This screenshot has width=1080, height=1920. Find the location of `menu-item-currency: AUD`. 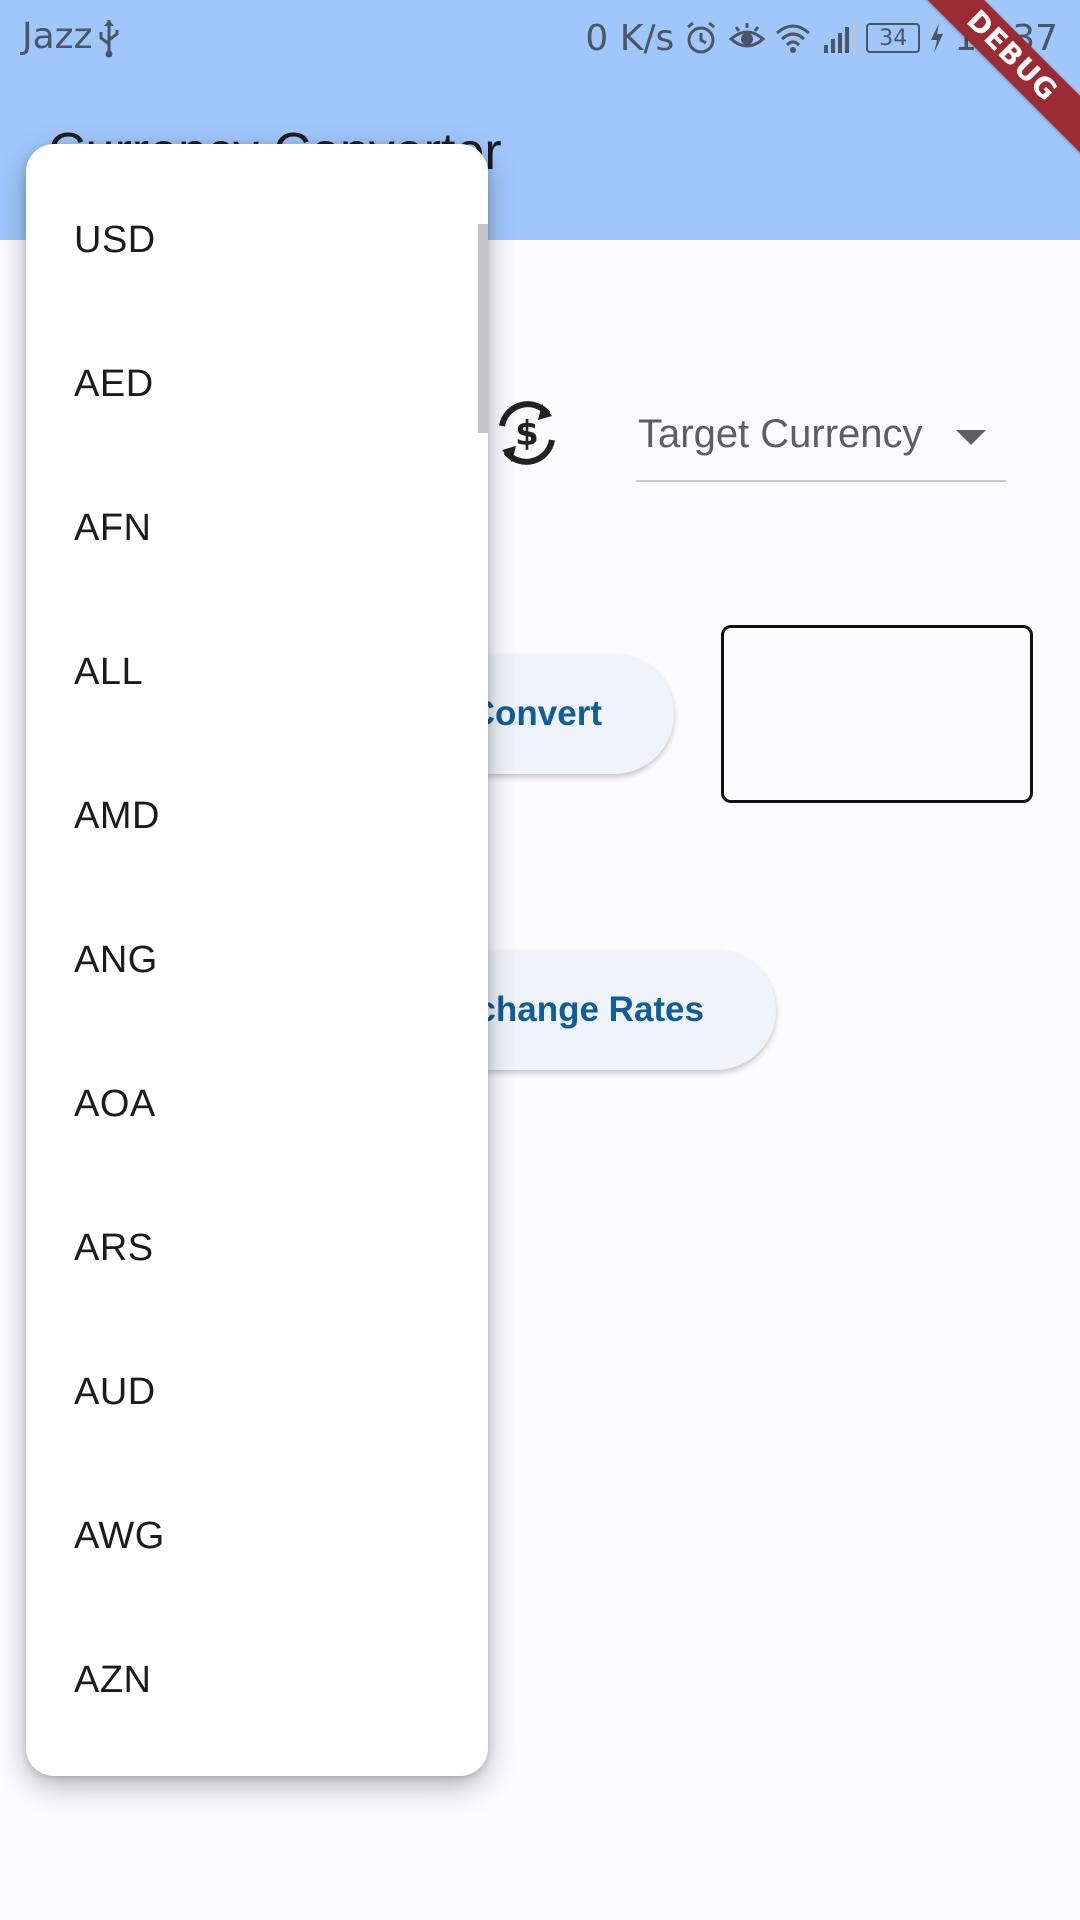

menu-item-currency: AUD is located at coordinates (252, 1392).